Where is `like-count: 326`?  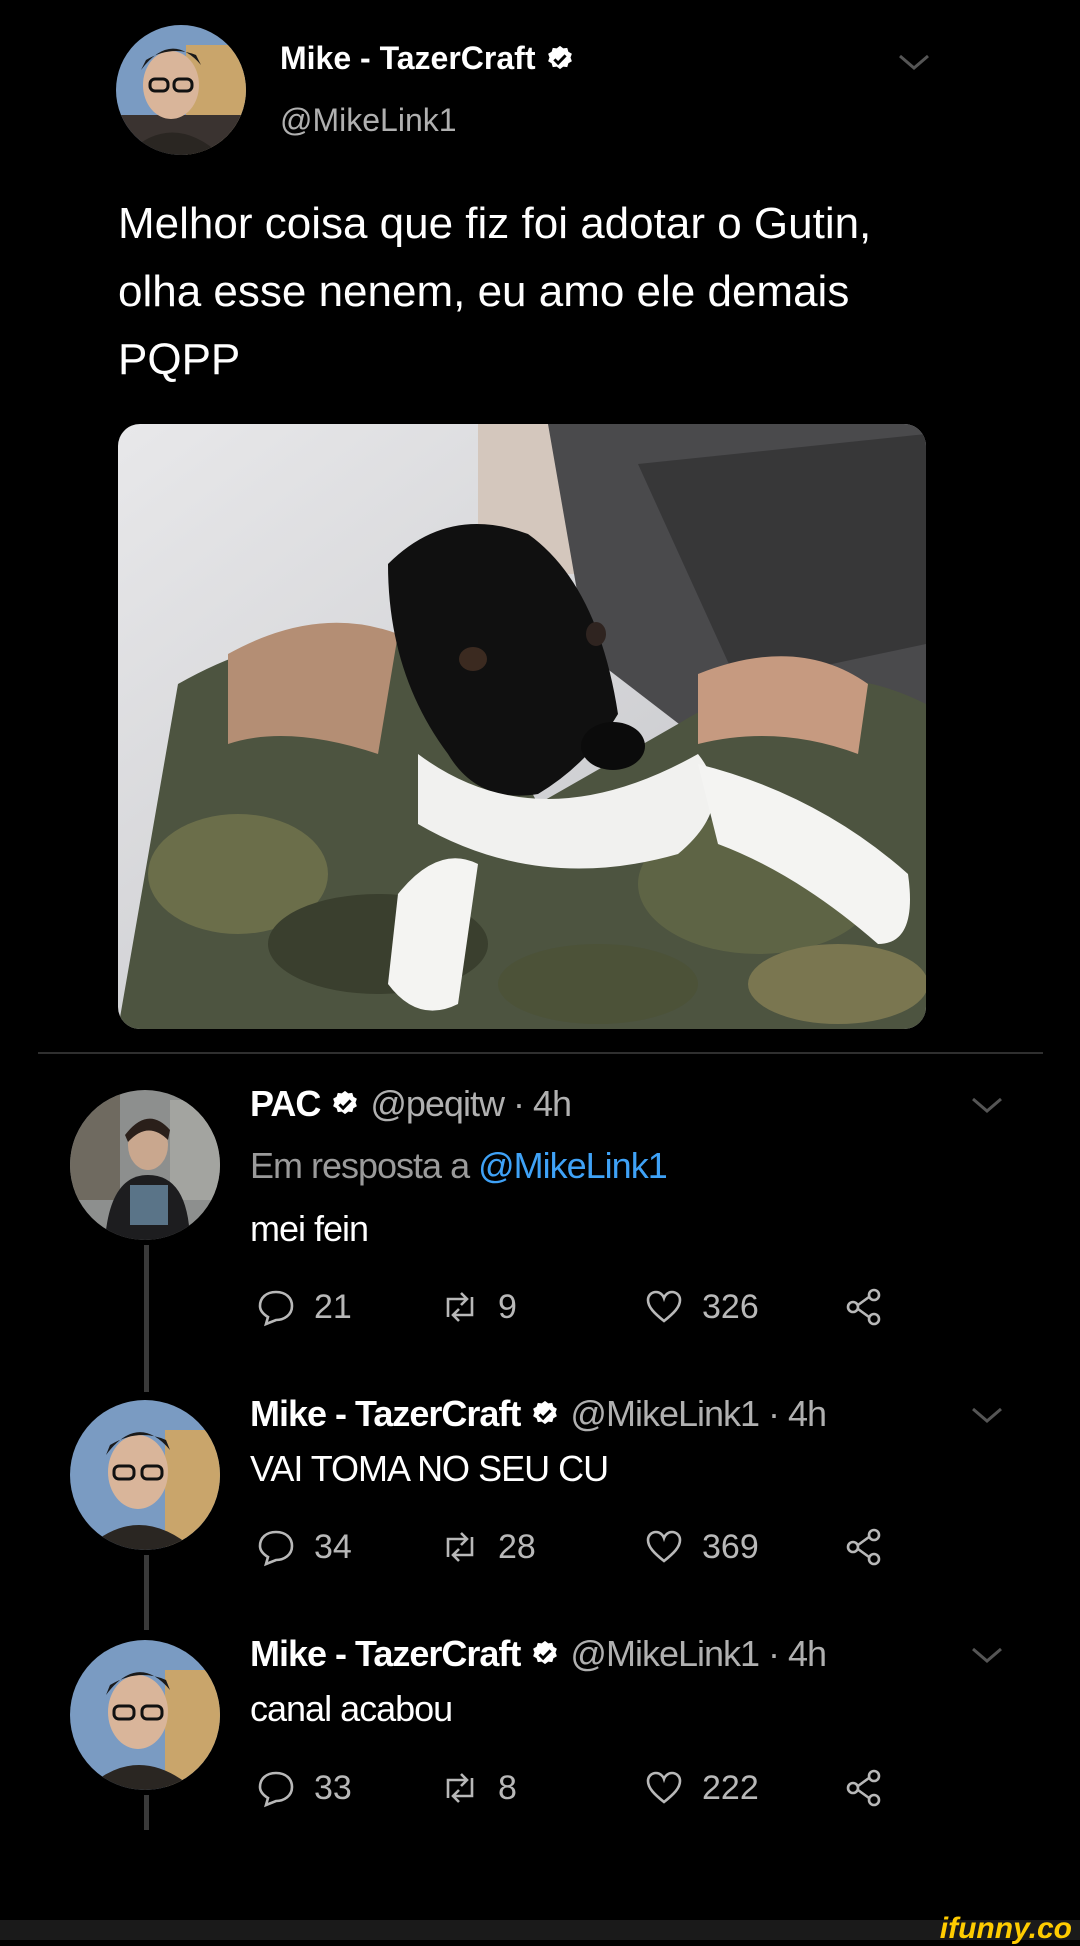 like-count: 326 is located at coordinates (730, 1306).